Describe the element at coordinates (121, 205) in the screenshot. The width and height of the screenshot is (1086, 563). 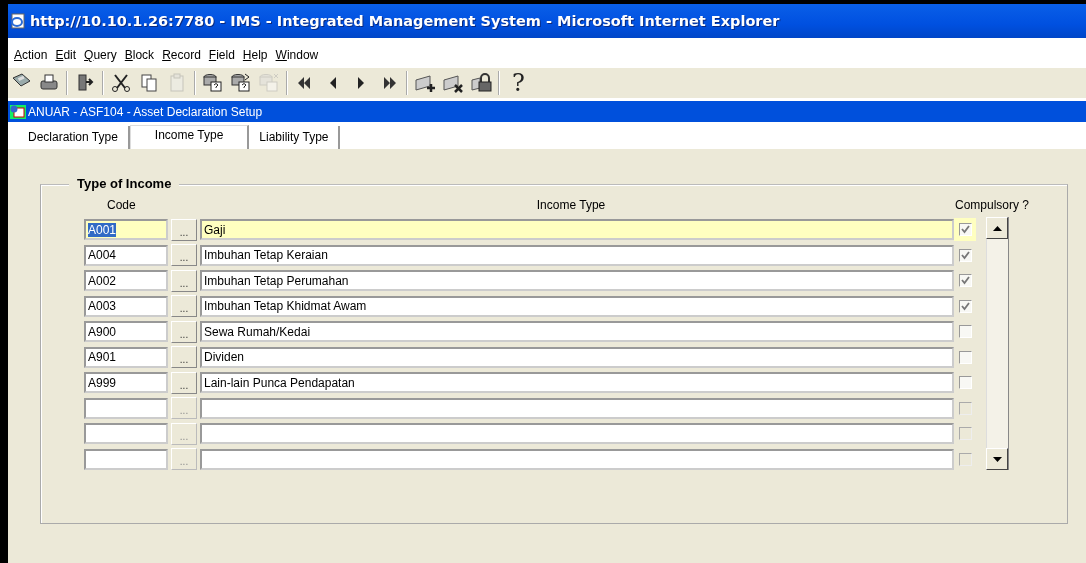
I see `column-header: Code` at that location.